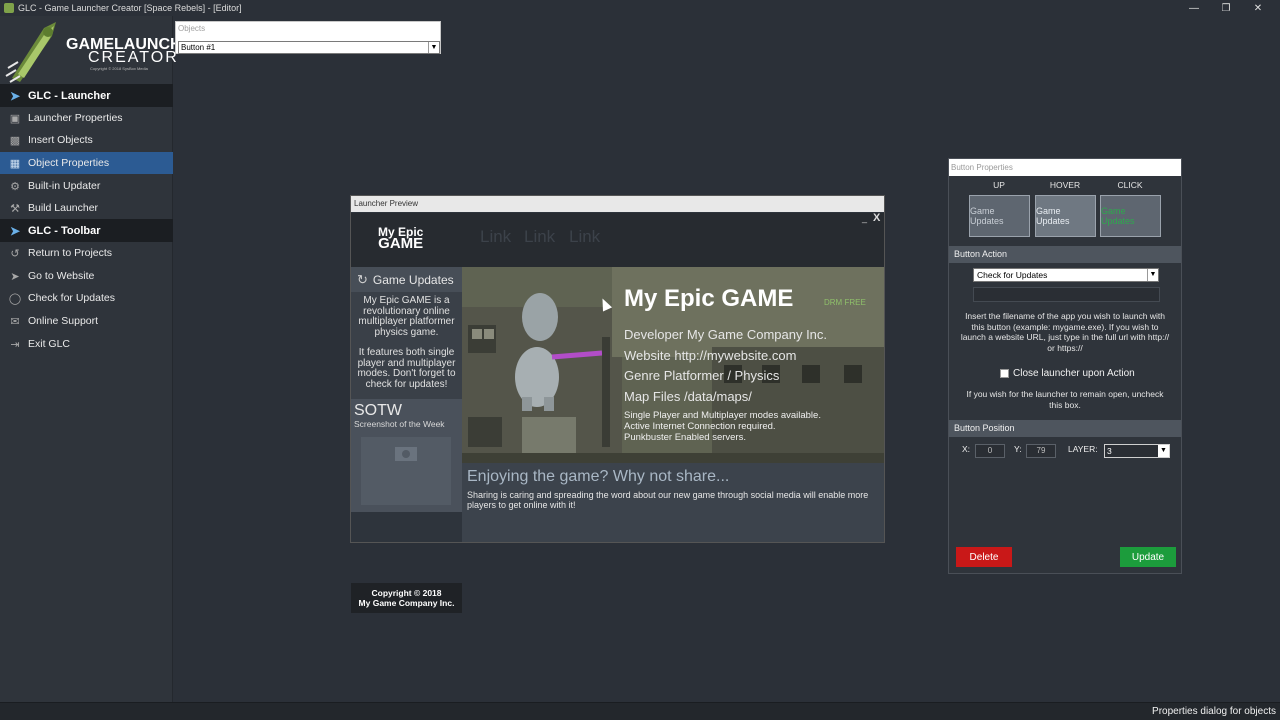  I want to click on sidebar-item-label: Online Support, so click(63, 321).